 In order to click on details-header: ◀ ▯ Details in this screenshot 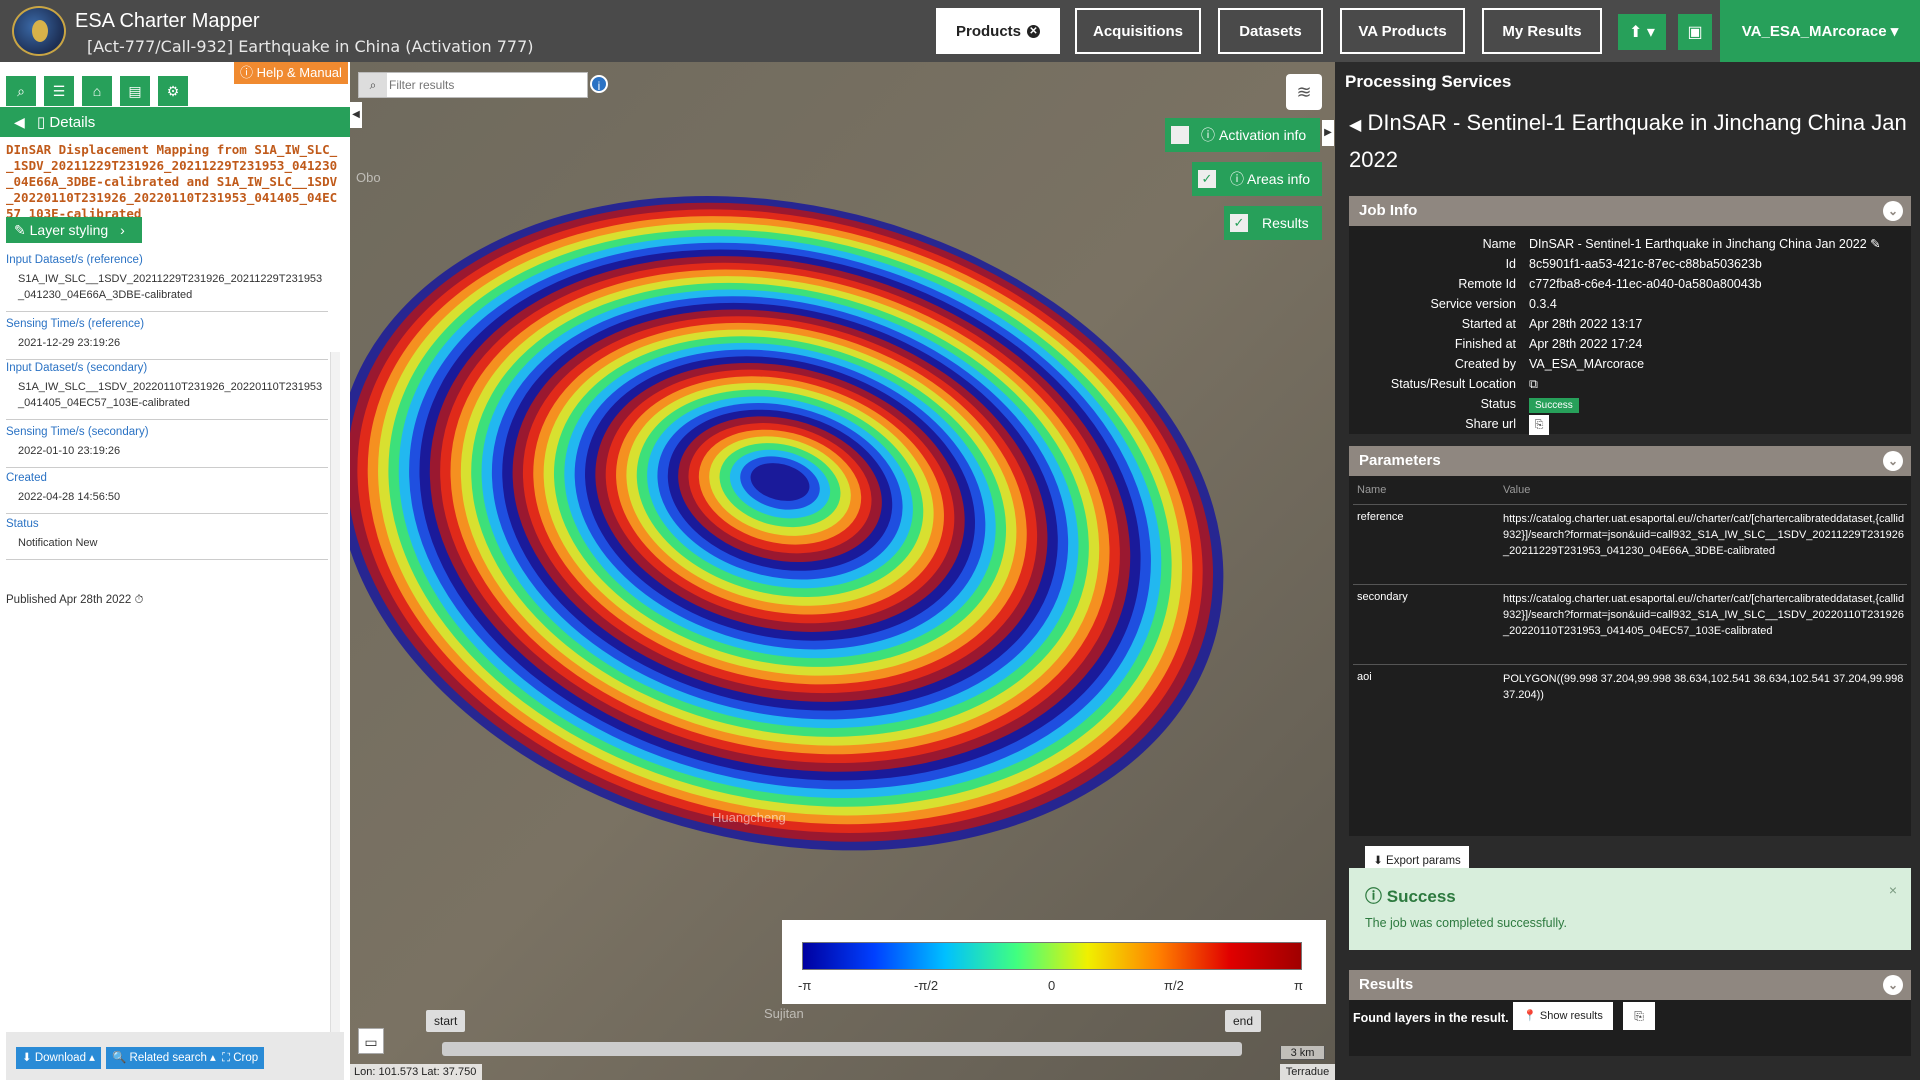, I will do `click(175, 122)`.